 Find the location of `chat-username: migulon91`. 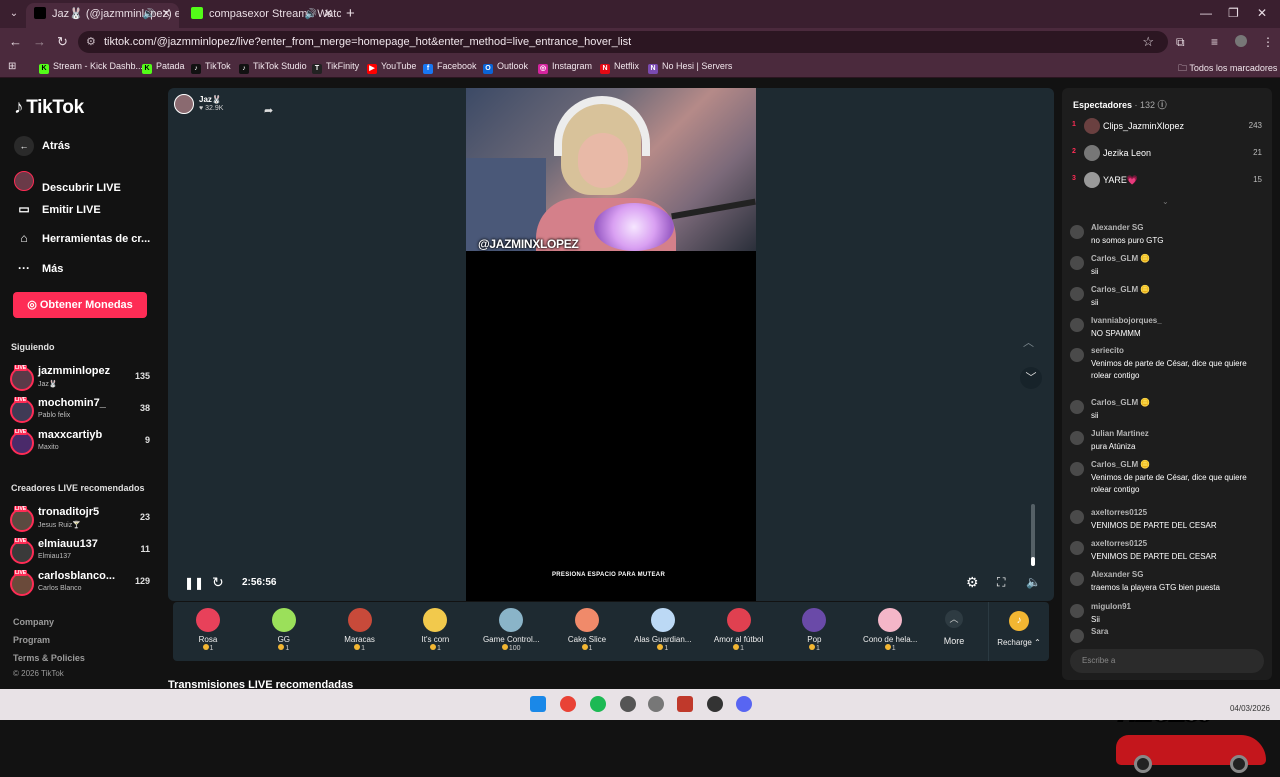

chat-username: migulon91 is located at coordinates (1111, 606).